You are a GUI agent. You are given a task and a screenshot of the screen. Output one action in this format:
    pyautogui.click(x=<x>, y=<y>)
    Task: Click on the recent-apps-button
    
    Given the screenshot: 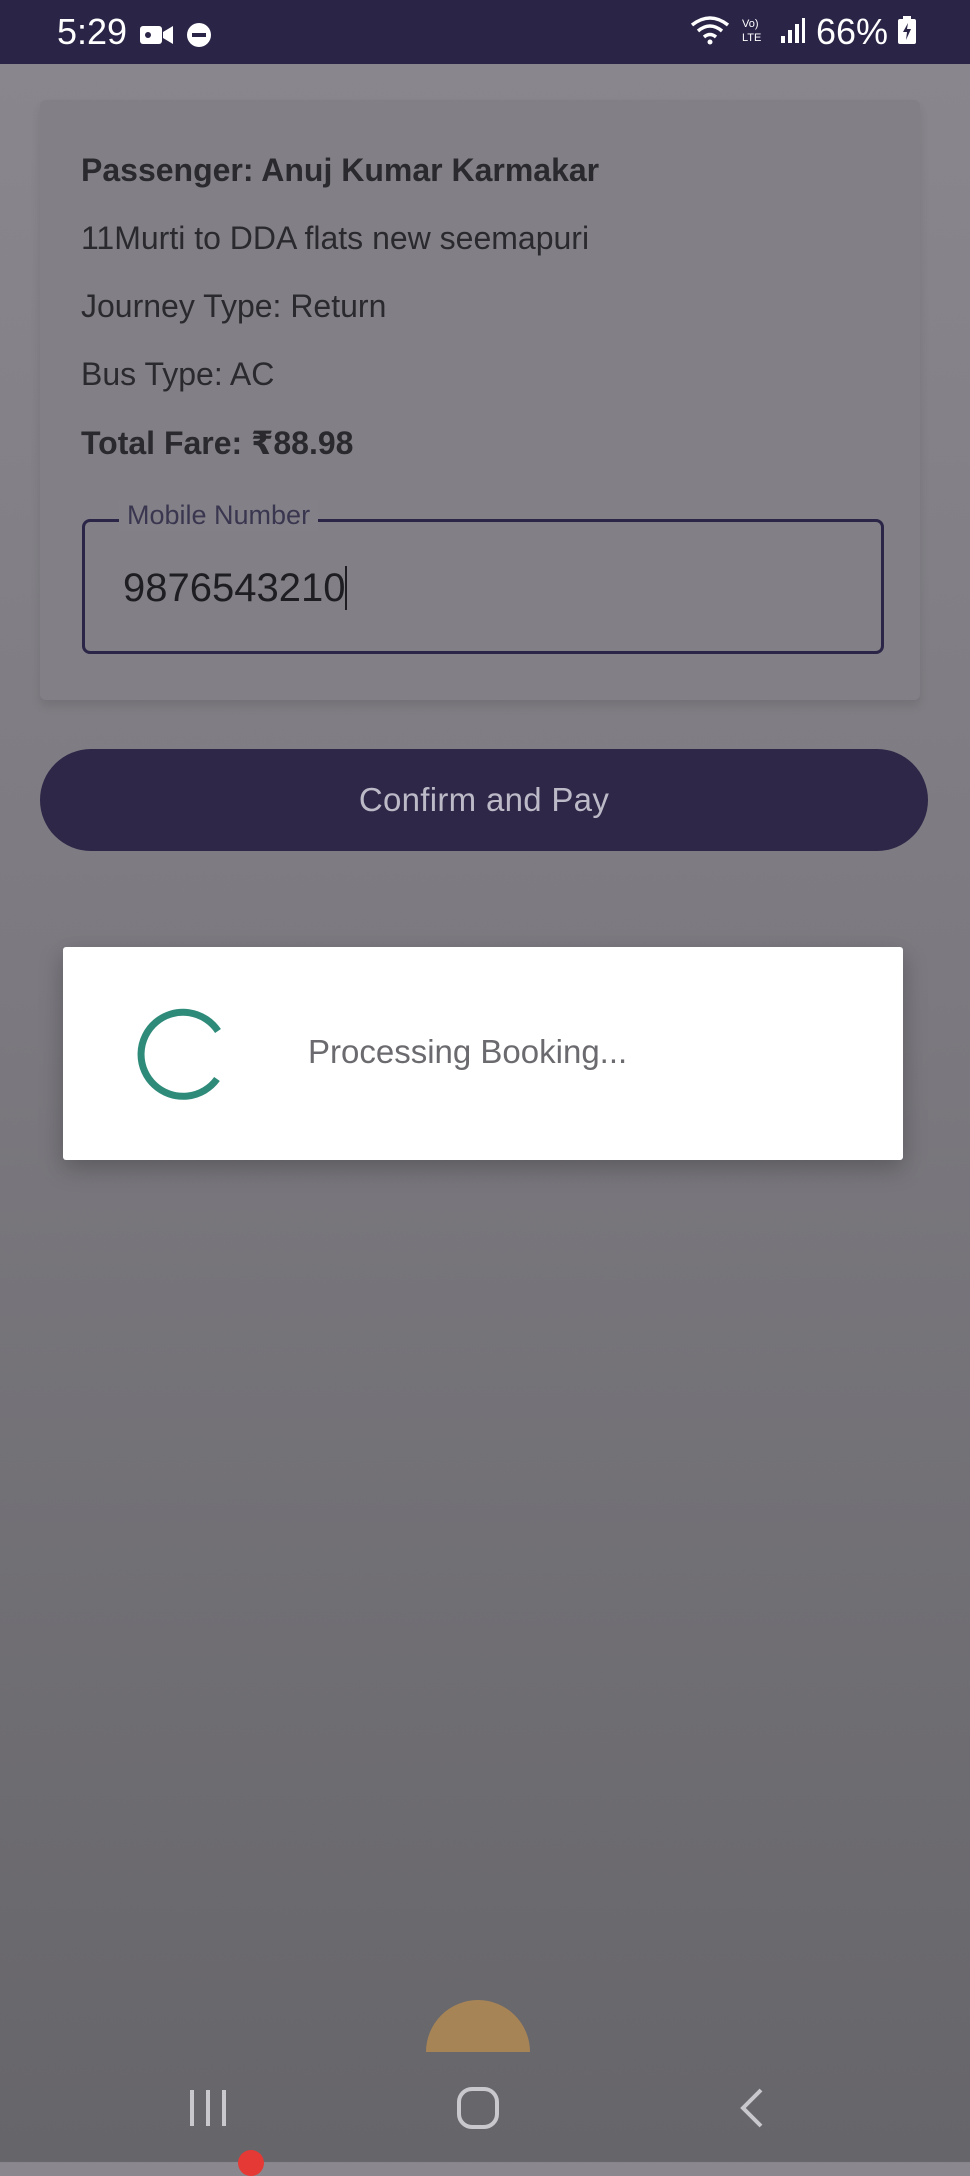 What is the action you would take?
    pyautogui.click(x=208, y=2110)
    